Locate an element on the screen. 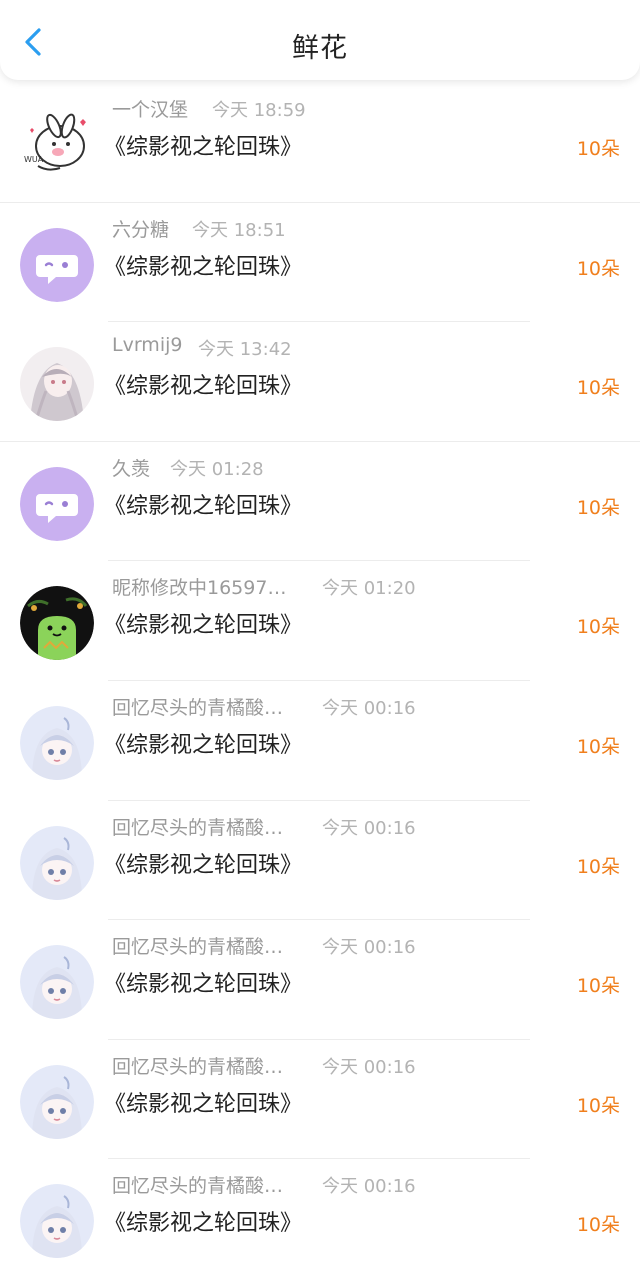 The image size is (640, 1279). list-item: 昵称修改中16597… 今天 01:20 《综影视之轮回珠》 10朵 is located at coordinates (320, 621).